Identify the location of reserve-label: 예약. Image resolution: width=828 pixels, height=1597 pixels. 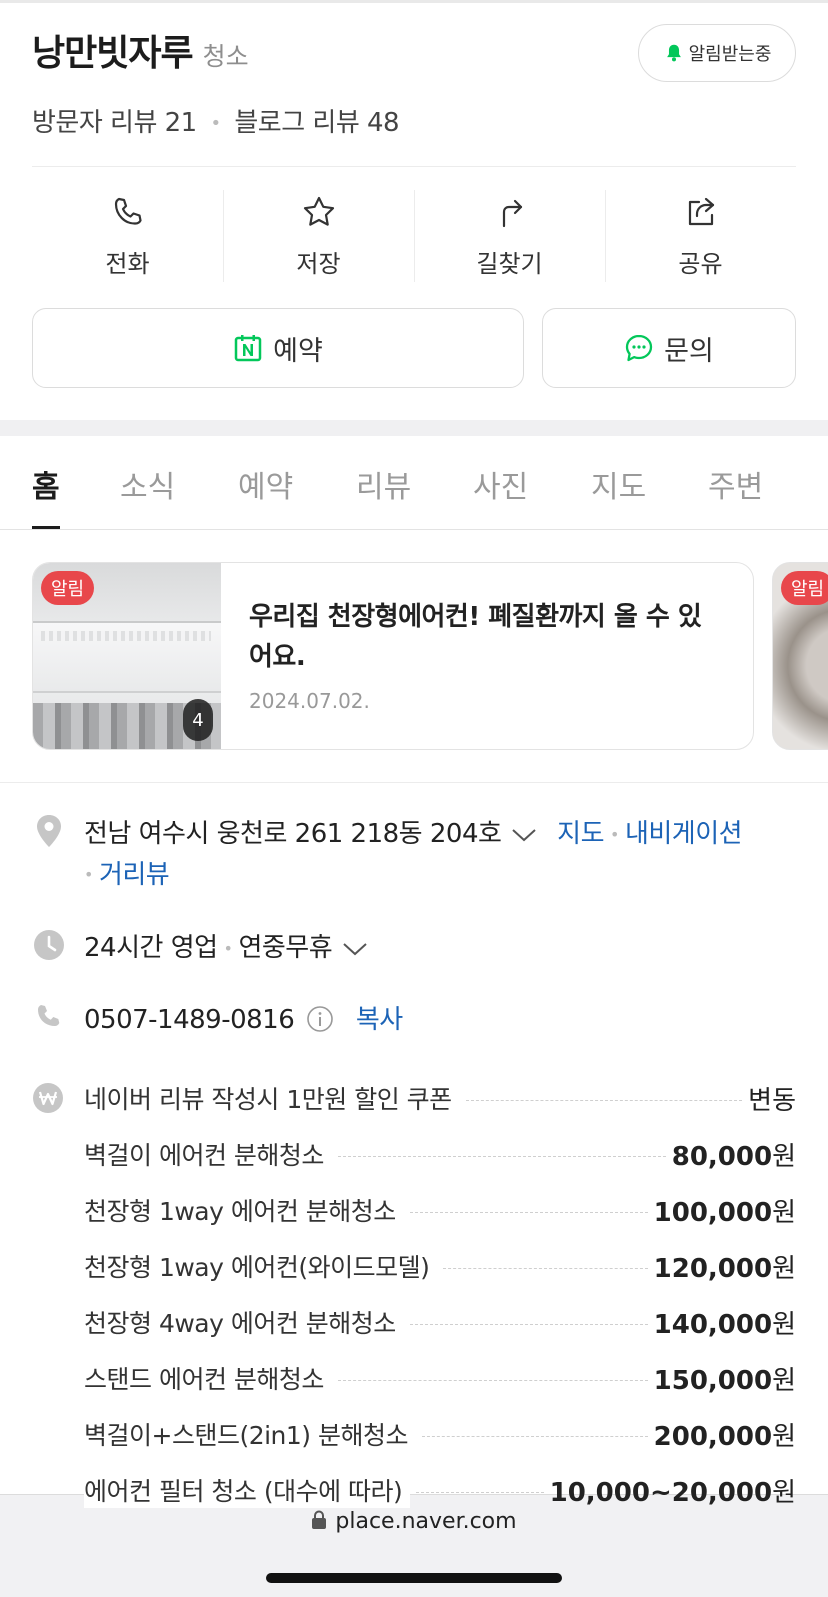
(298, 351).